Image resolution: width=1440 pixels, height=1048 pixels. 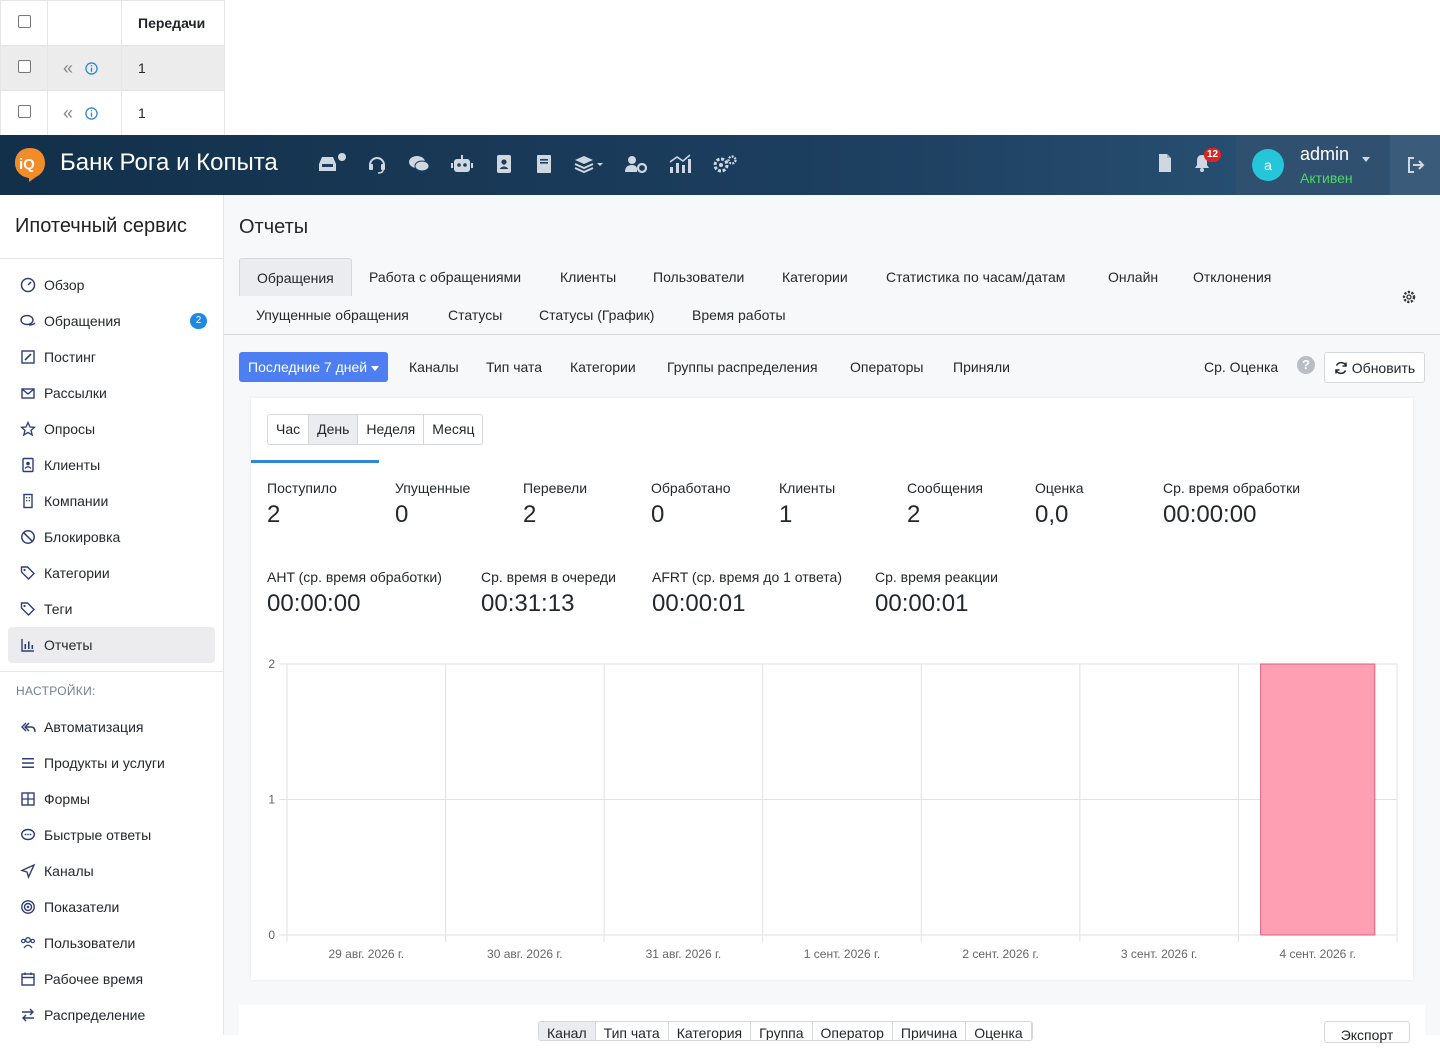 I want to click on sidebar-item-surveys: Опросы, so click(x=111, y=429).